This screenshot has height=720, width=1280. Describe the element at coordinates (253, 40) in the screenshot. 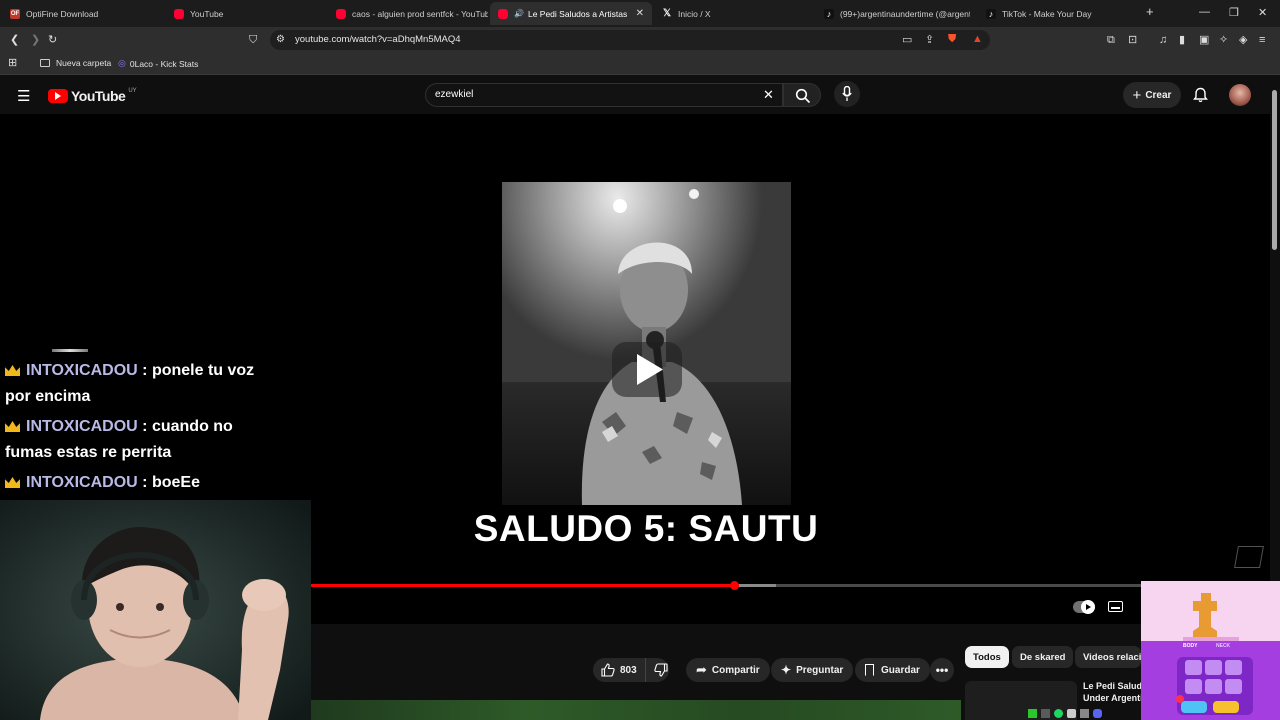

I see `bookmark-icon: ⛉` at that location.